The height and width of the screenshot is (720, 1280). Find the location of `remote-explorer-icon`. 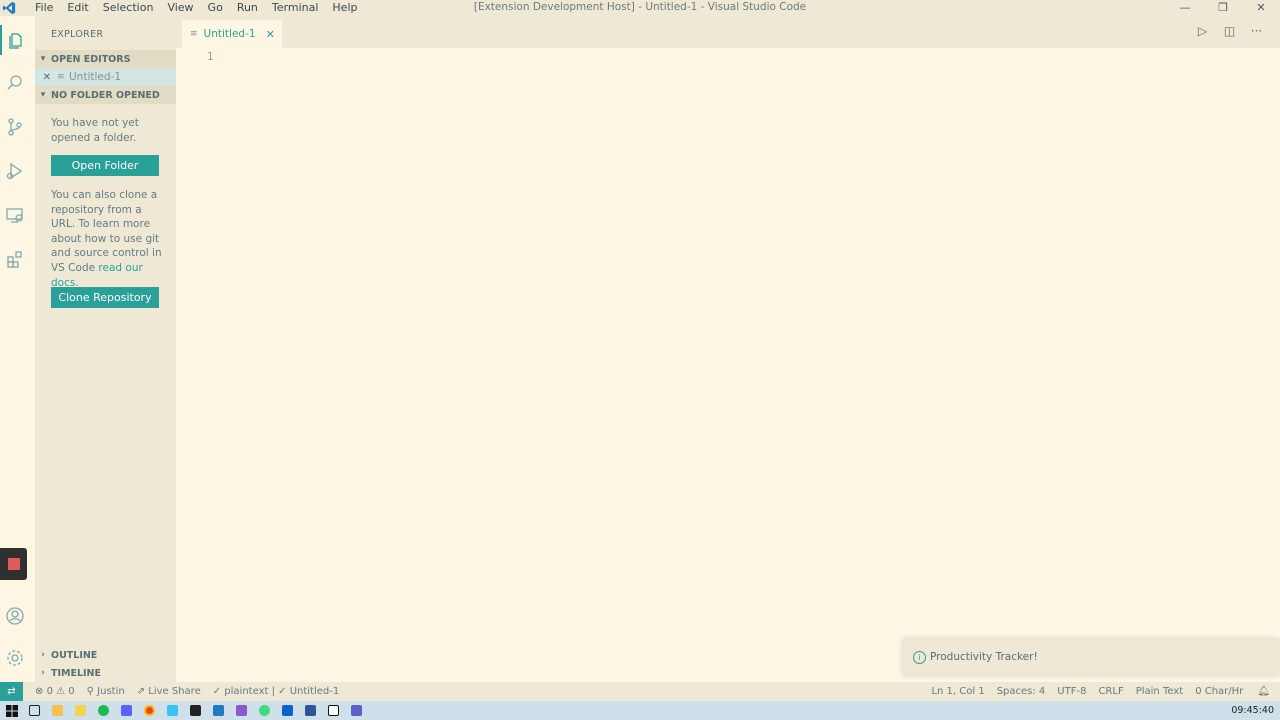

remote-explorer-icon is located at coordinates (15, 215).